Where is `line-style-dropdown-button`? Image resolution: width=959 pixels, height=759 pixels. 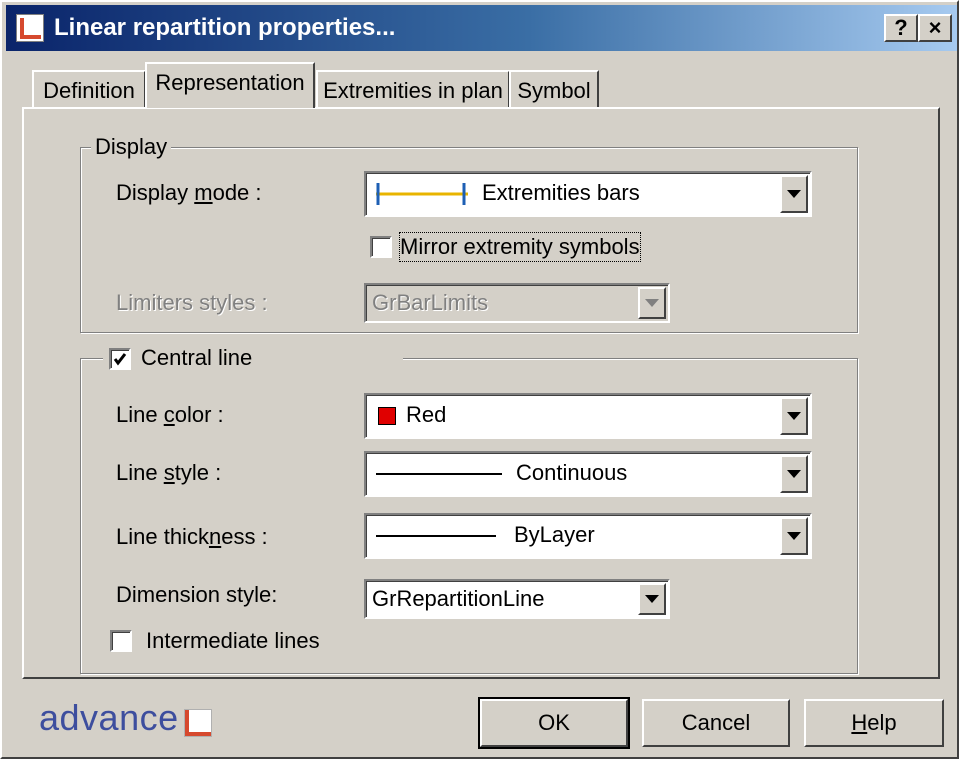 line-style-dropdown-button is located at coordinates (794, 474).